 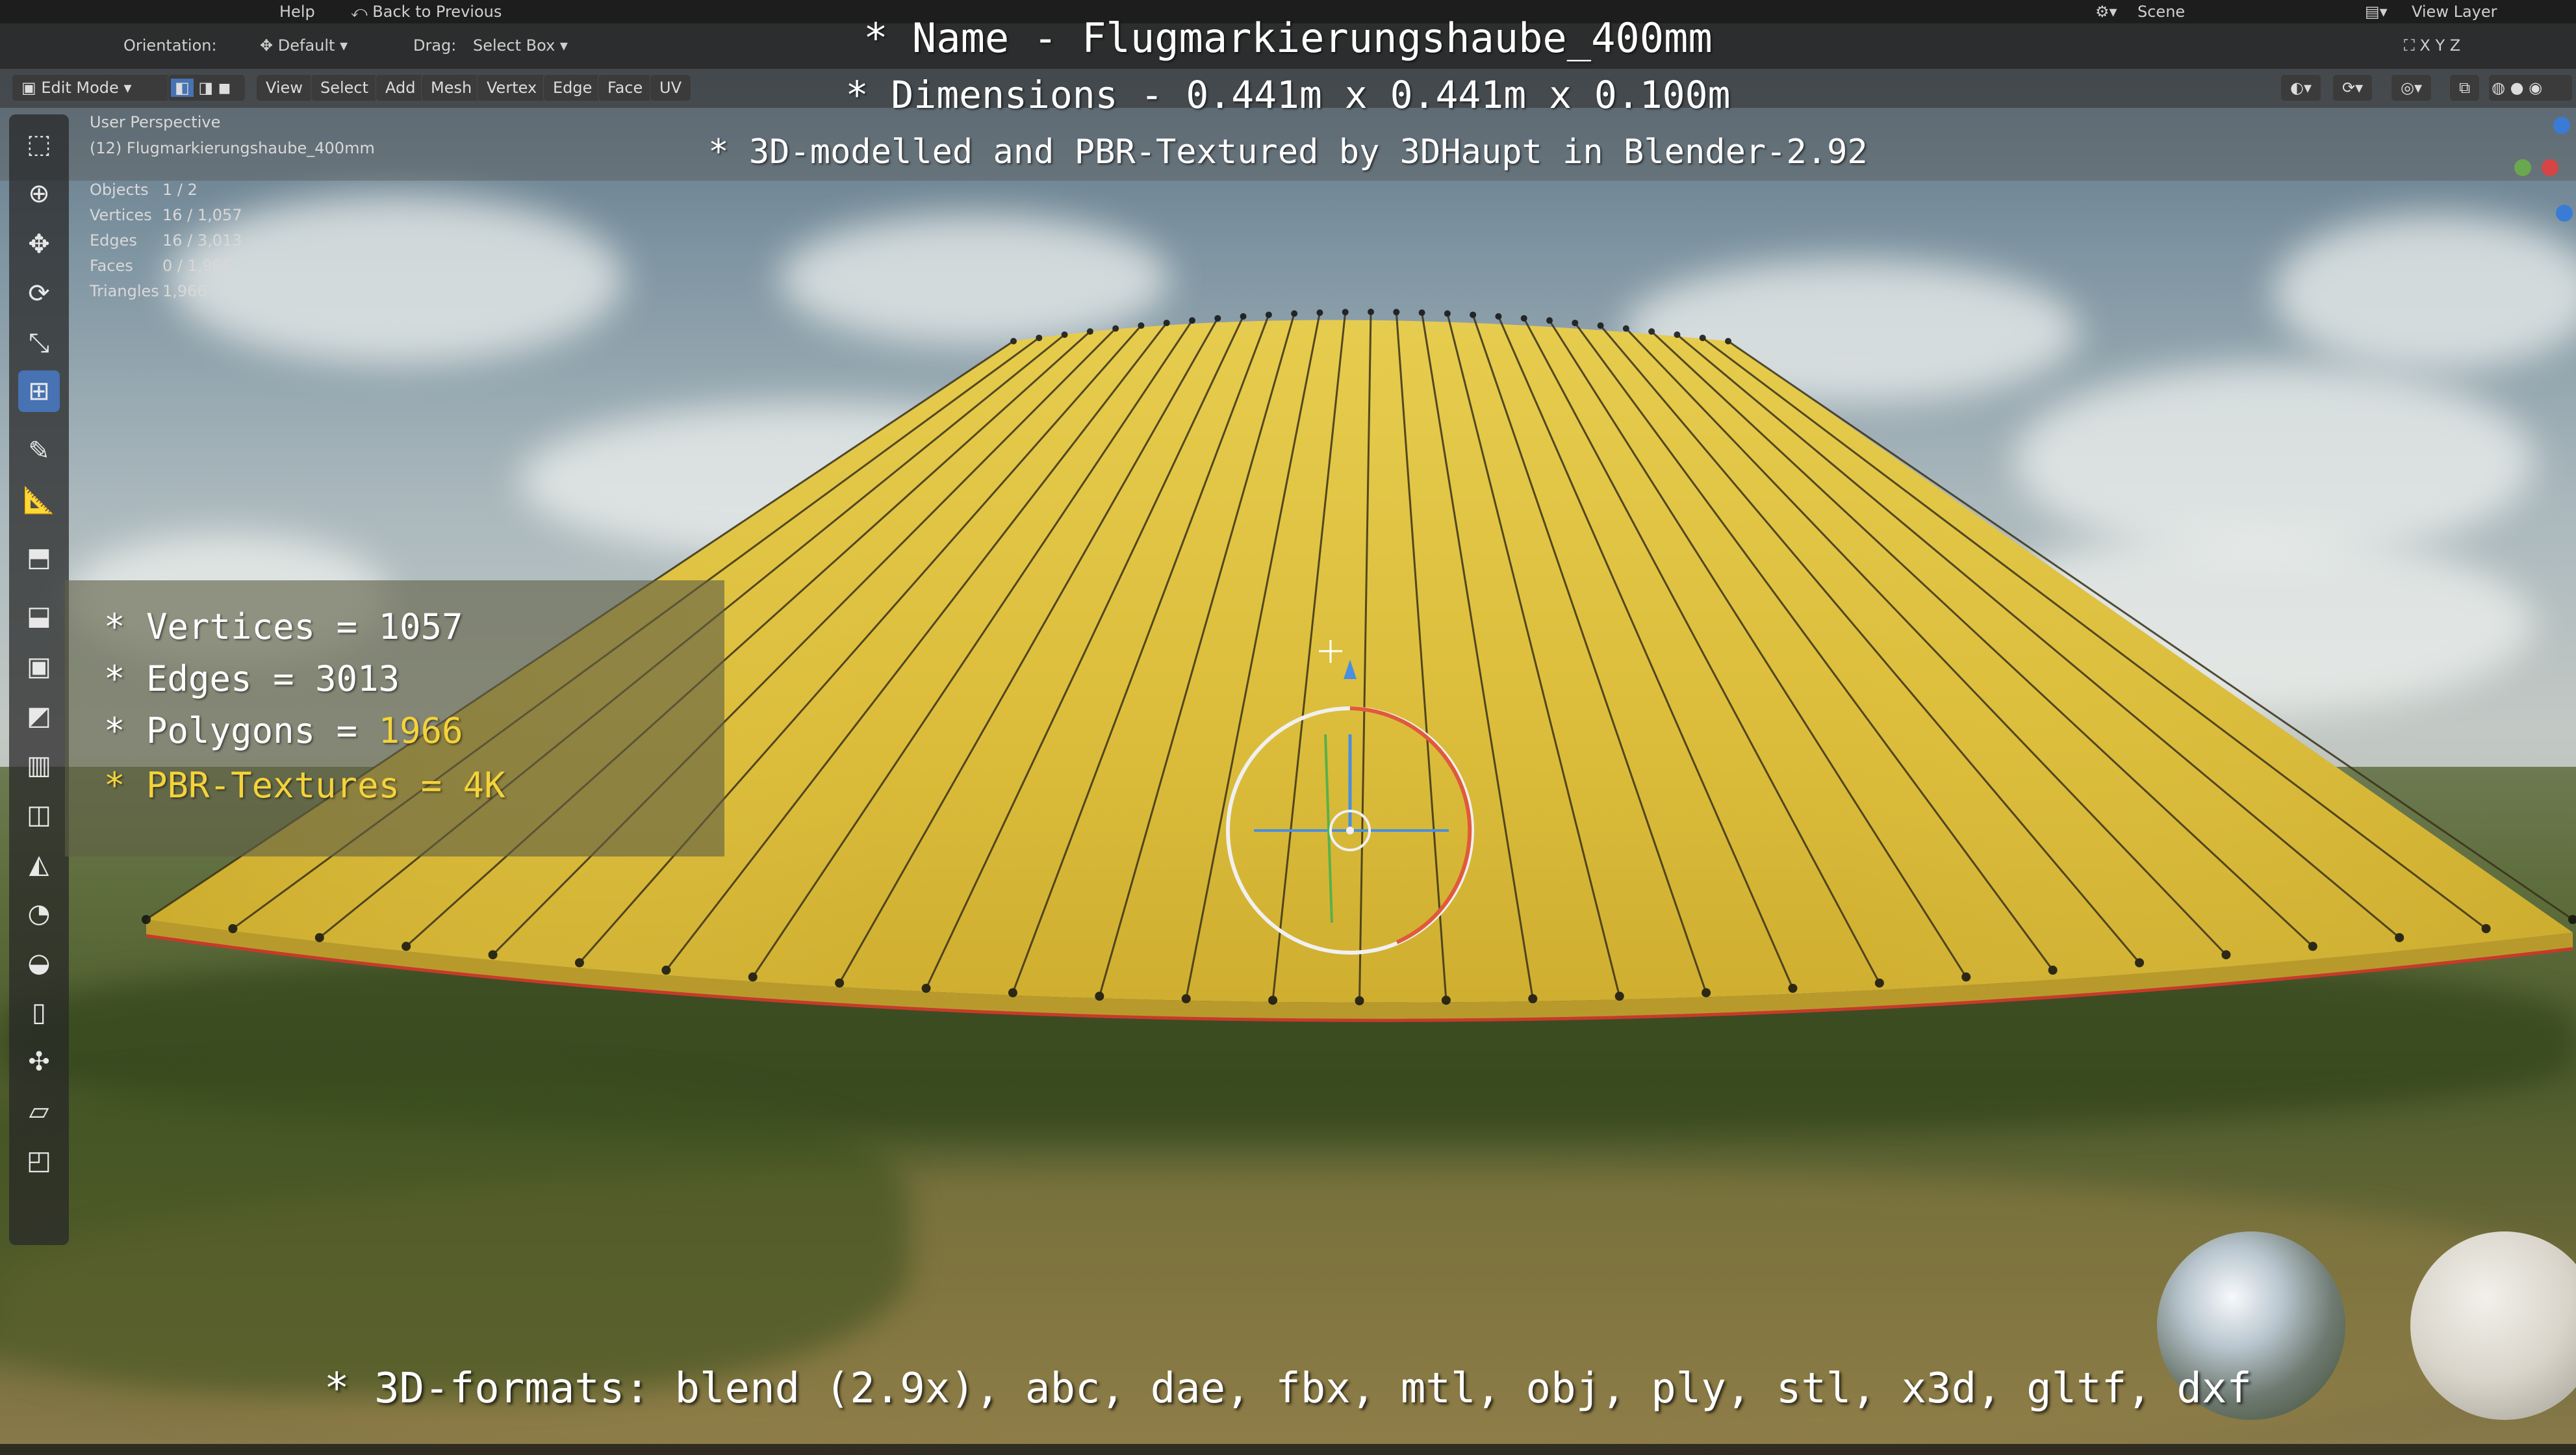 What do you see at coordinates (2522, 167) in the screenshot?
I see `y-axis-dot` at bounding box center [2522, 167].